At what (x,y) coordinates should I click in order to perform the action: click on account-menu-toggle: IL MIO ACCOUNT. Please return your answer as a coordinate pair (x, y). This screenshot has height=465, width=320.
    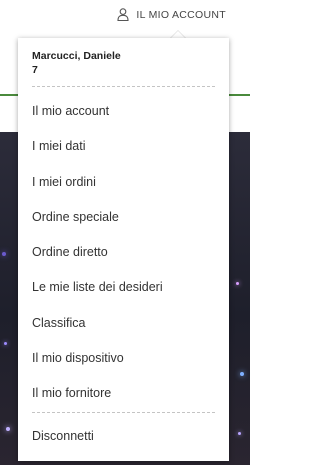
    Looking at the image, I should click on (171, 14).